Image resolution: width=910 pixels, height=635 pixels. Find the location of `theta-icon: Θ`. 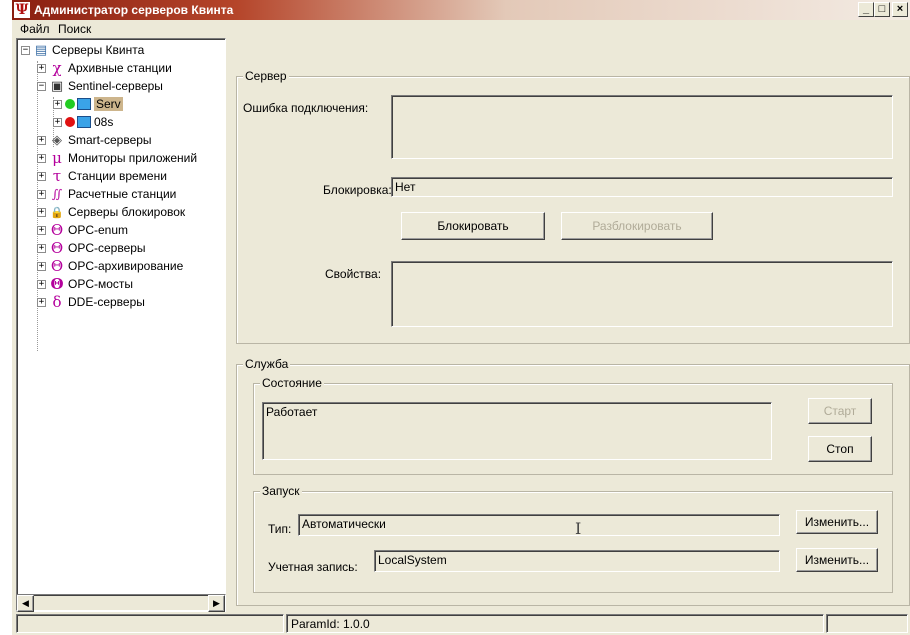

theta-icon: Θ is located at coordinates (57, 248).